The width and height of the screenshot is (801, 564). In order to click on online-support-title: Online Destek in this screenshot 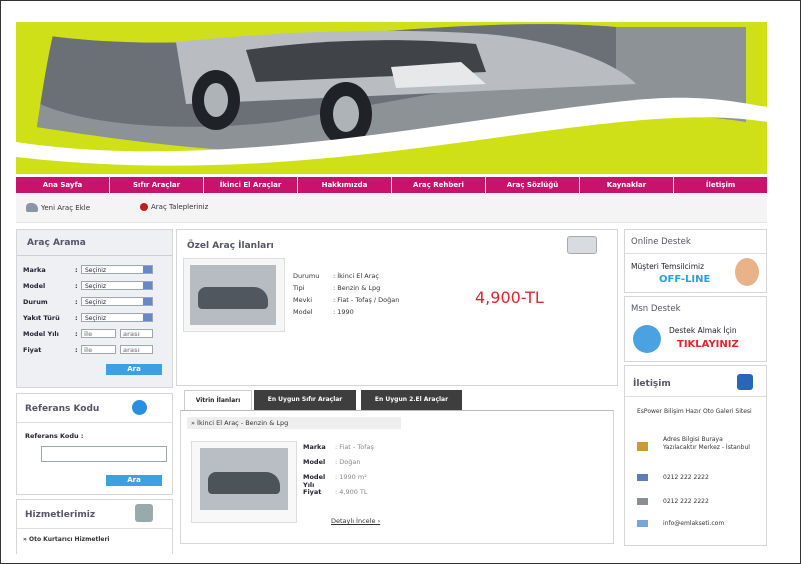, I will do `click(661, 242)`.